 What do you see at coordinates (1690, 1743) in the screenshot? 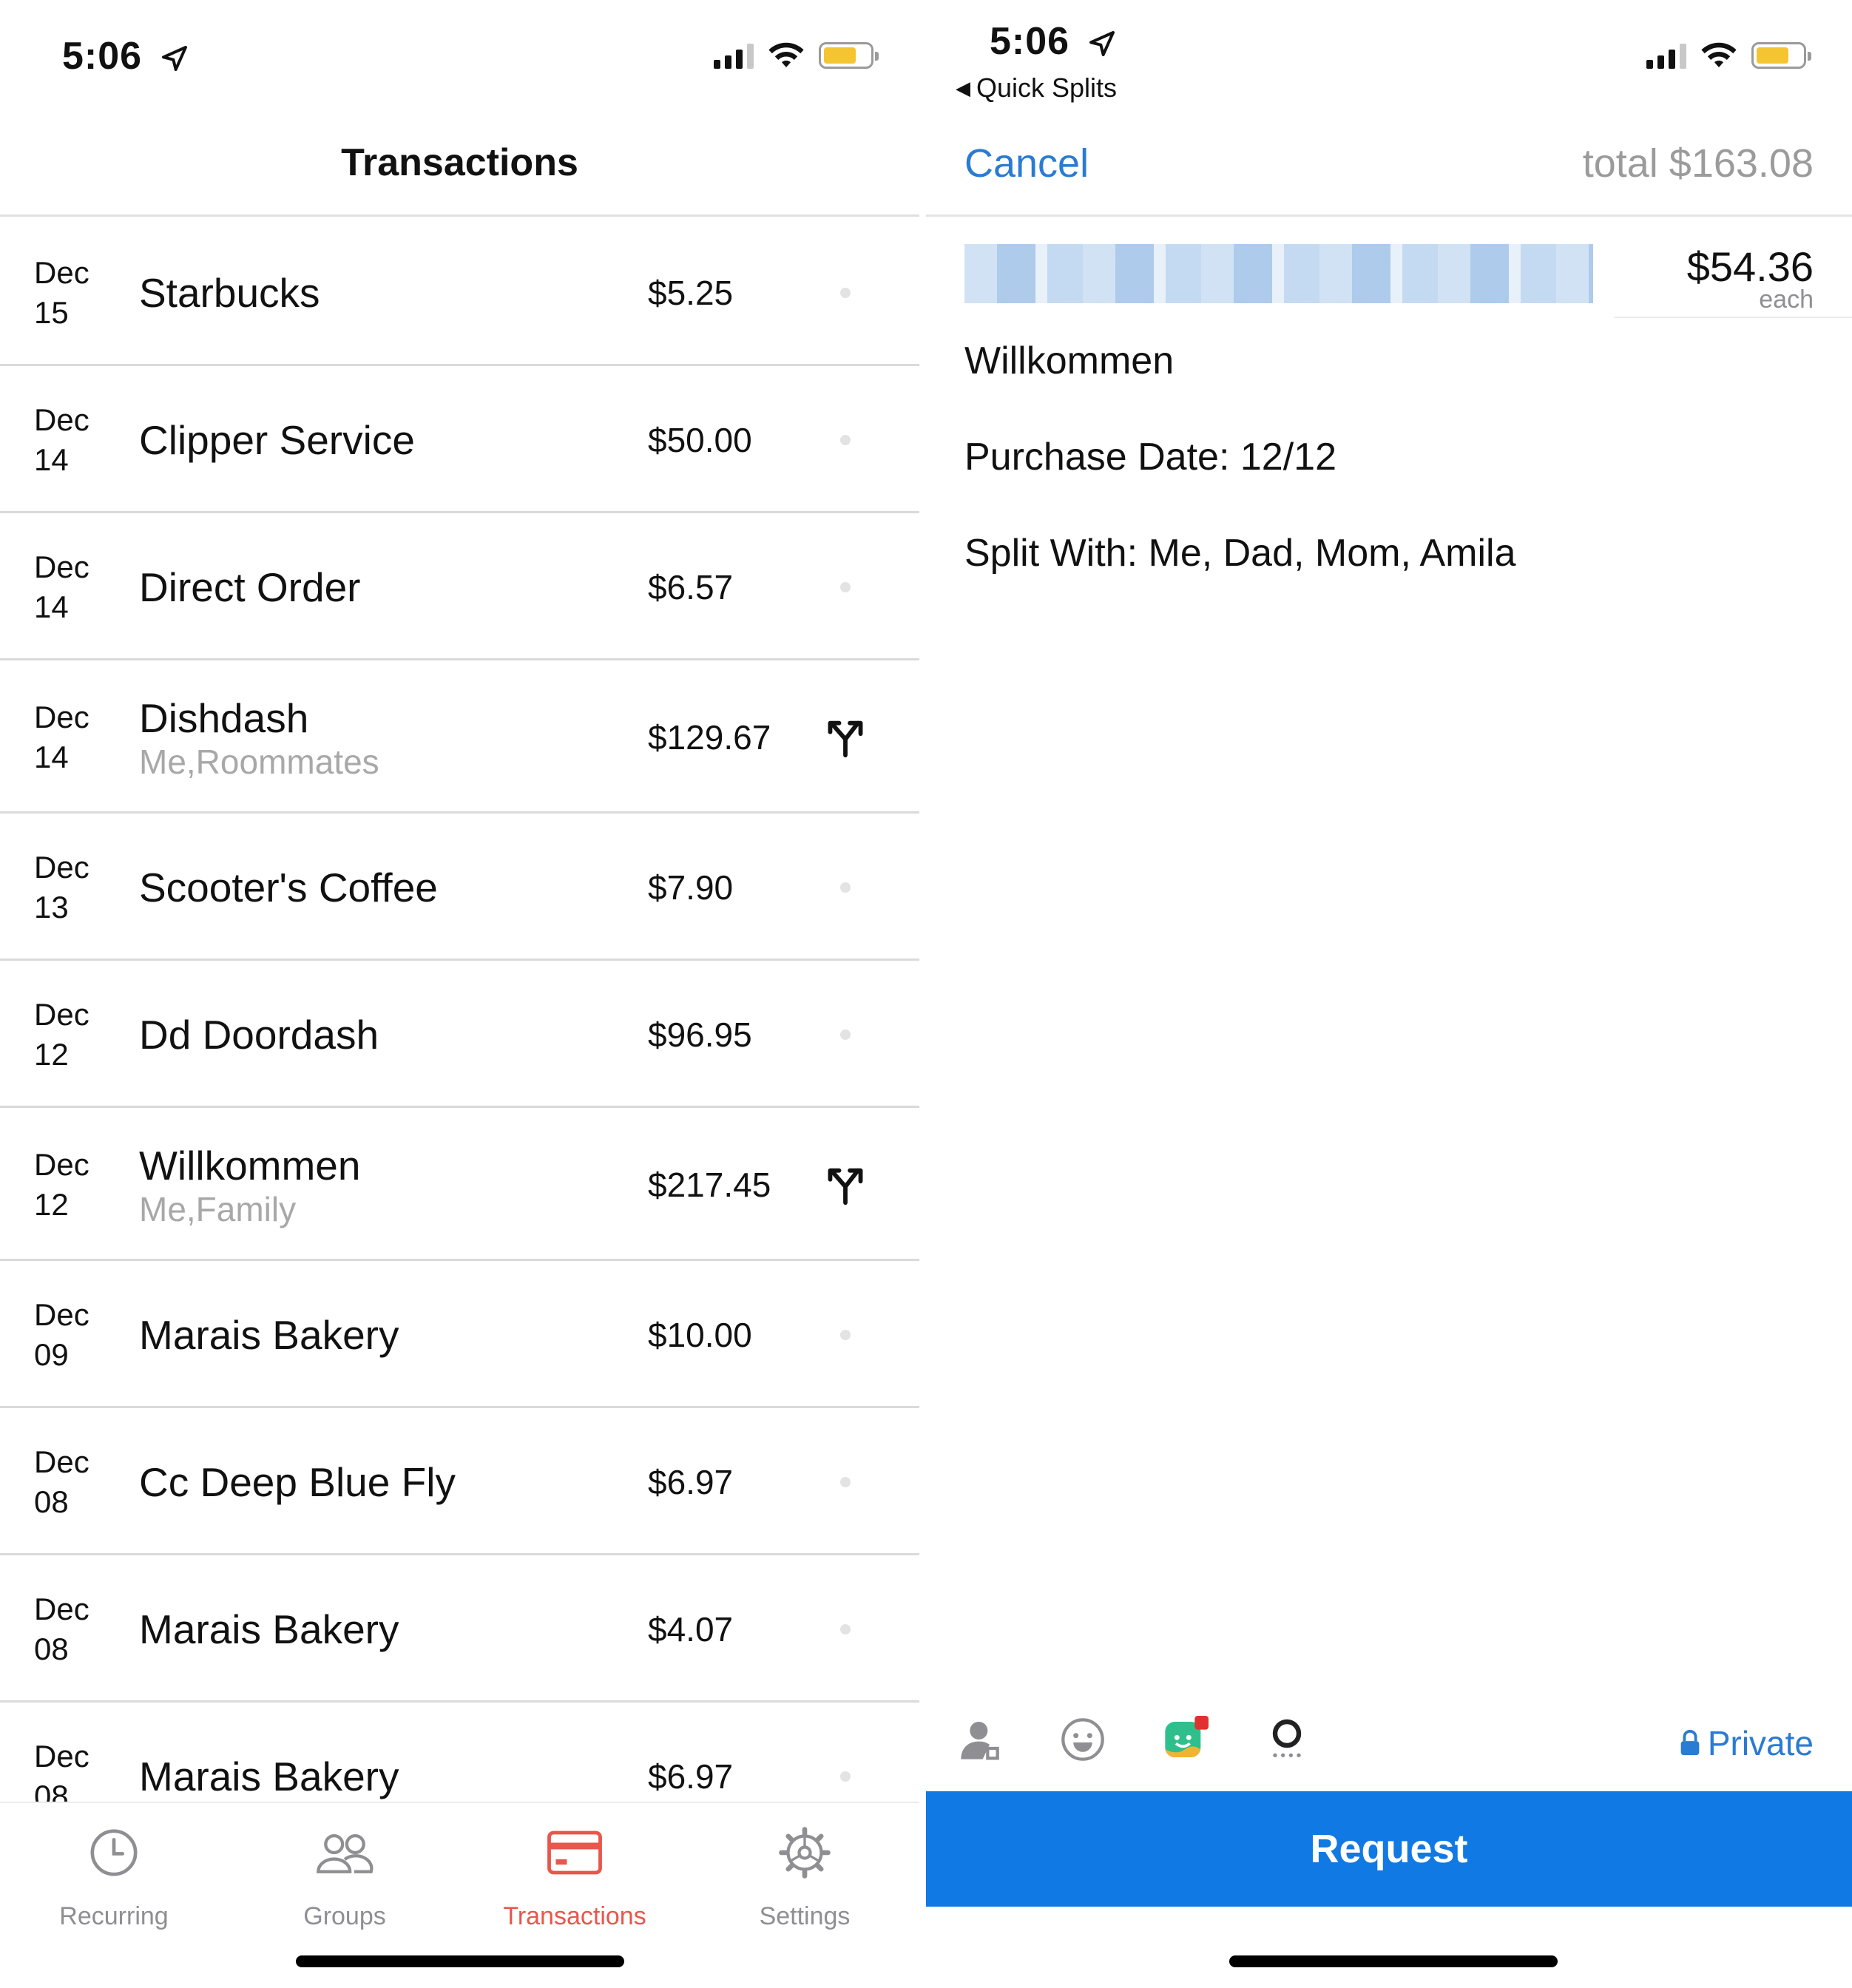
I see `lock-icon` at bounding box center [1690, 1743].